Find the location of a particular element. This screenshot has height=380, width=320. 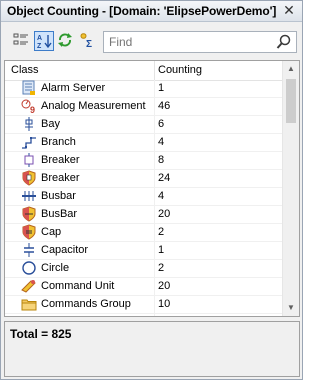

row-class: Command Unit is located at coordinates (78, 286).